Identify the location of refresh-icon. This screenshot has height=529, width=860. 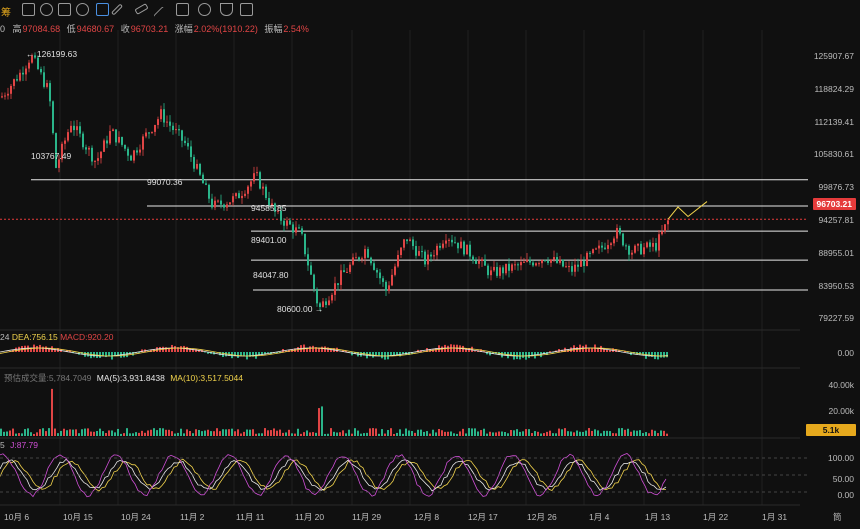
(46, 9).